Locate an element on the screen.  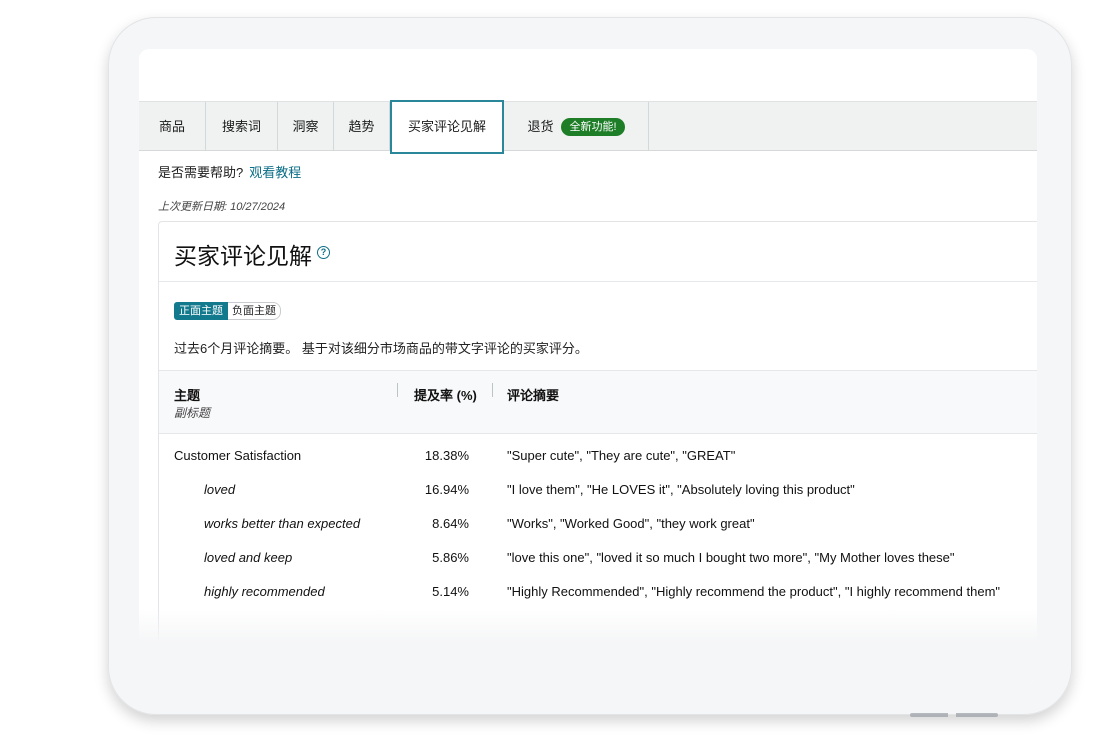
tab-review-insights: 买家评论见解 is located at coordinates (447, 127).